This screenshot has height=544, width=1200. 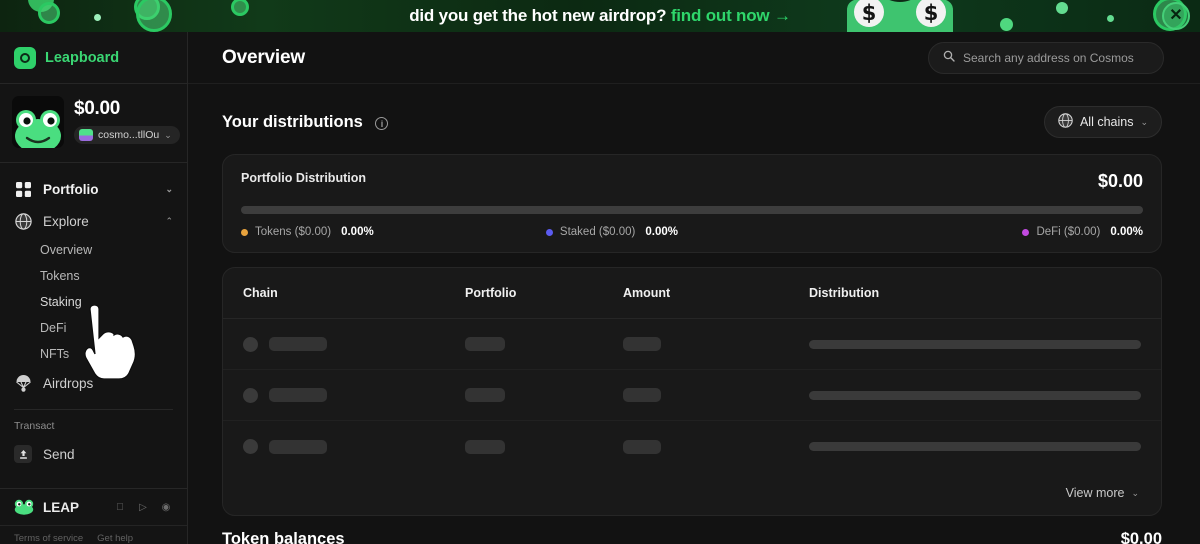 What do you see at coordinates (23, 189) in the screenshot?
I see `grid-icon` at bounding box center [23, 189].